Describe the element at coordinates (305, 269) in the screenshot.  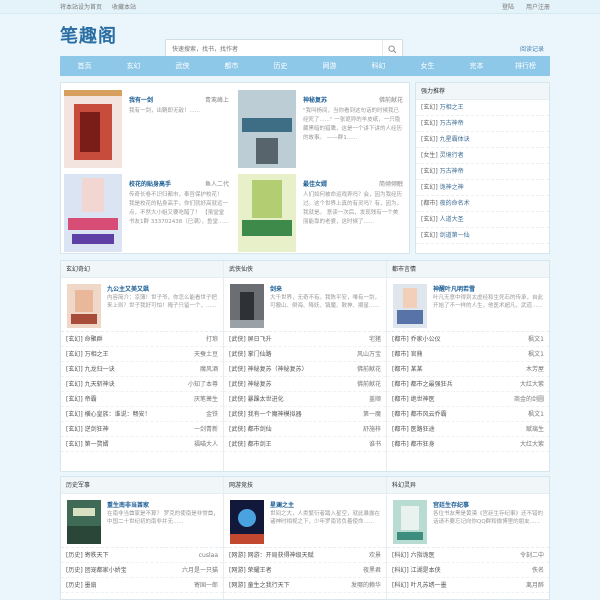
I see `section-title: 武侠仙侠` at that location.